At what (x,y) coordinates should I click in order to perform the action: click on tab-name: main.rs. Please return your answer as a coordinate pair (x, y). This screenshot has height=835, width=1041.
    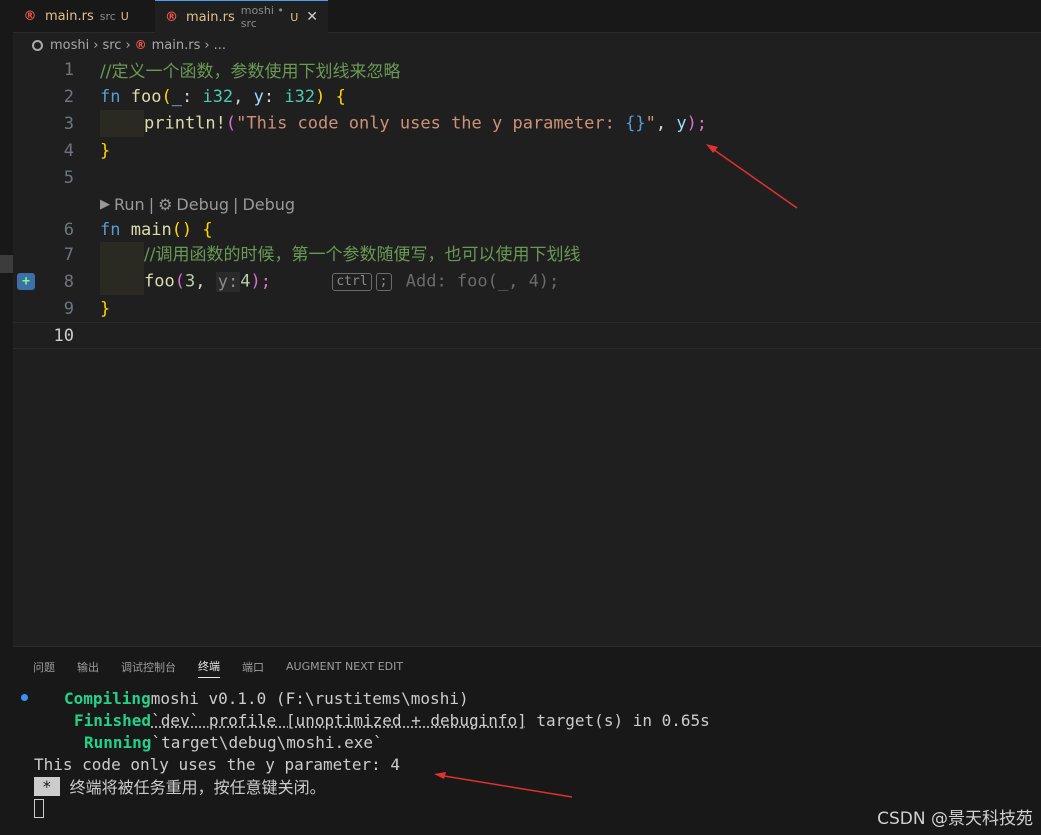
    Looking at the image, I should click on (69, 16).